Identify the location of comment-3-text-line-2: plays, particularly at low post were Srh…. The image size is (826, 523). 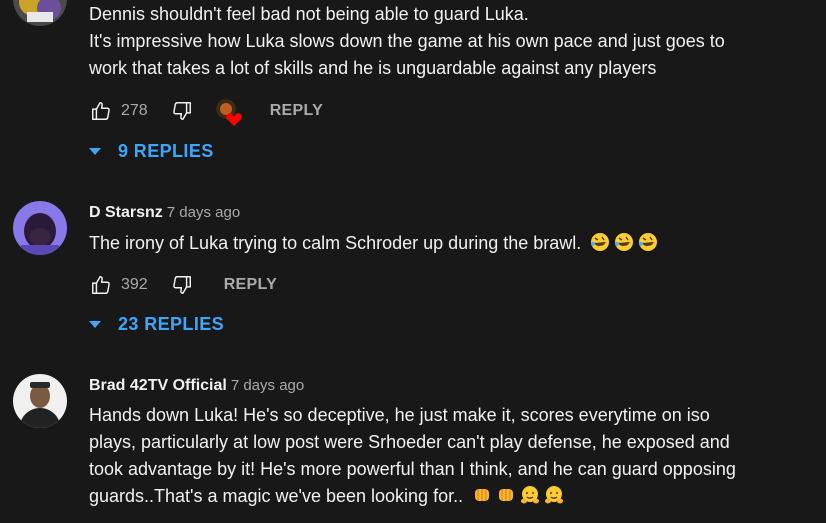
(409, 442).